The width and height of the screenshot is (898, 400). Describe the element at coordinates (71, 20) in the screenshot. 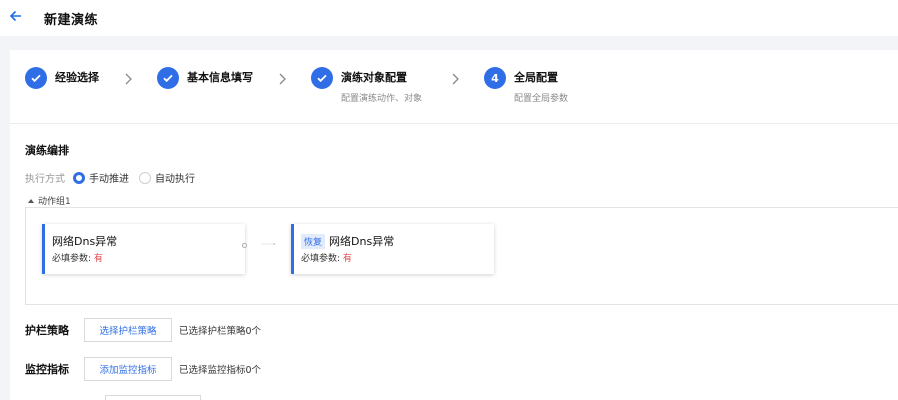

I see `page-title: 新建演练` at that location.